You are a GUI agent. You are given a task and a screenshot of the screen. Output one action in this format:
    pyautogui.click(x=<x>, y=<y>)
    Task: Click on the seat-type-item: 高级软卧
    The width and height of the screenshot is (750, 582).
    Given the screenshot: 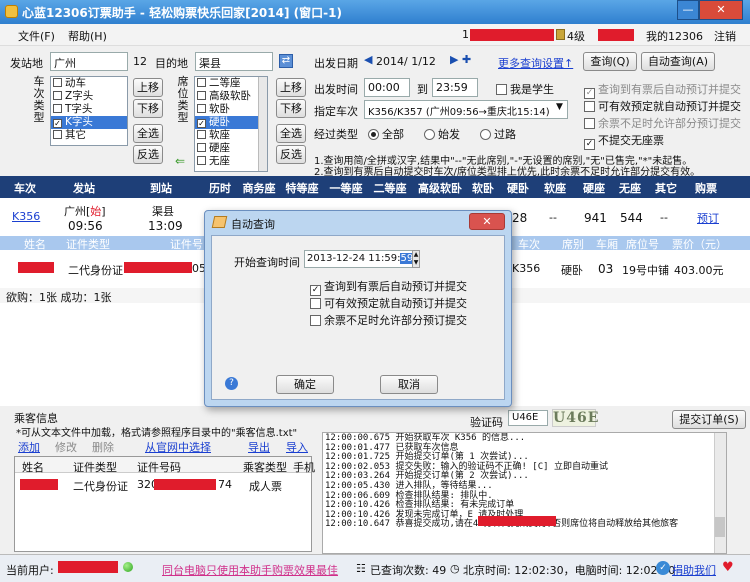 What is the action you would take?
    pyautogui.click(x=231, y=96)
    